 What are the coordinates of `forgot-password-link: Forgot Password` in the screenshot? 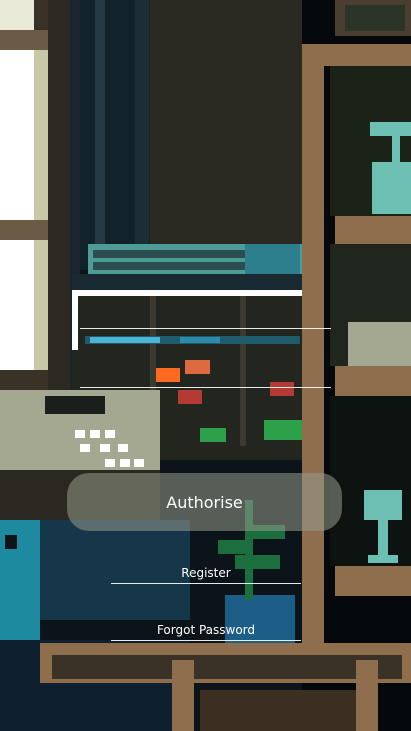 It's located at (206, 632).